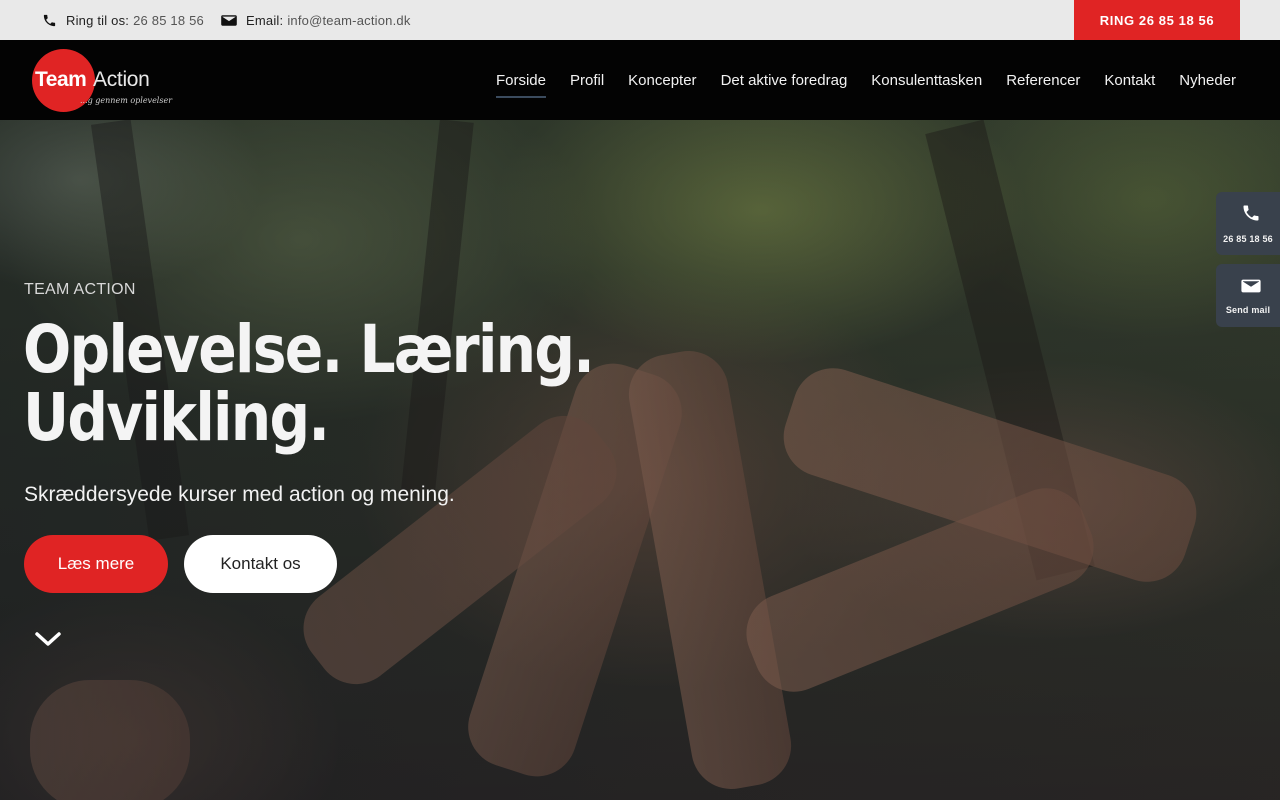 The width and height of the screenshot is (1280, 800). I want to click on side-mail-label: Send mail, so click(1248, 310).